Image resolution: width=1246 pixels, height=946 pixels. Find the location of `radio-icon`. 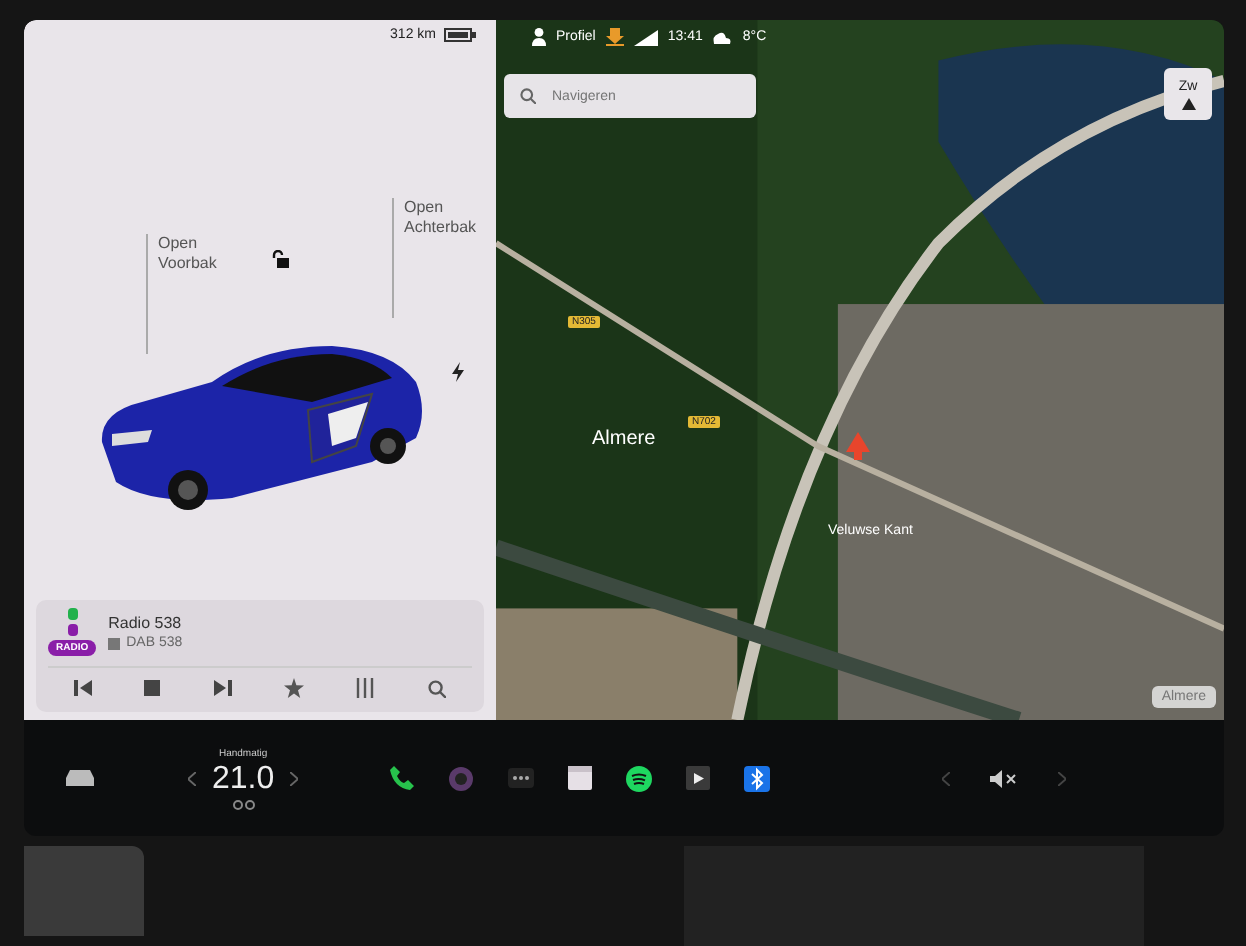

radio-icon is located at coordinates (114, 643).